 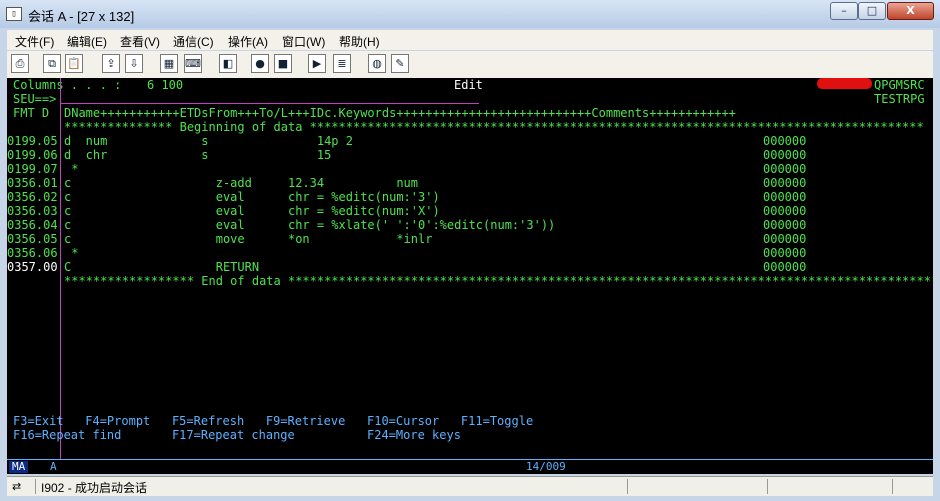 What do you see at coordinates (546, 466) in the screenshot?
I see `cursor-position: 14/009` at bounding box center [546, 466].